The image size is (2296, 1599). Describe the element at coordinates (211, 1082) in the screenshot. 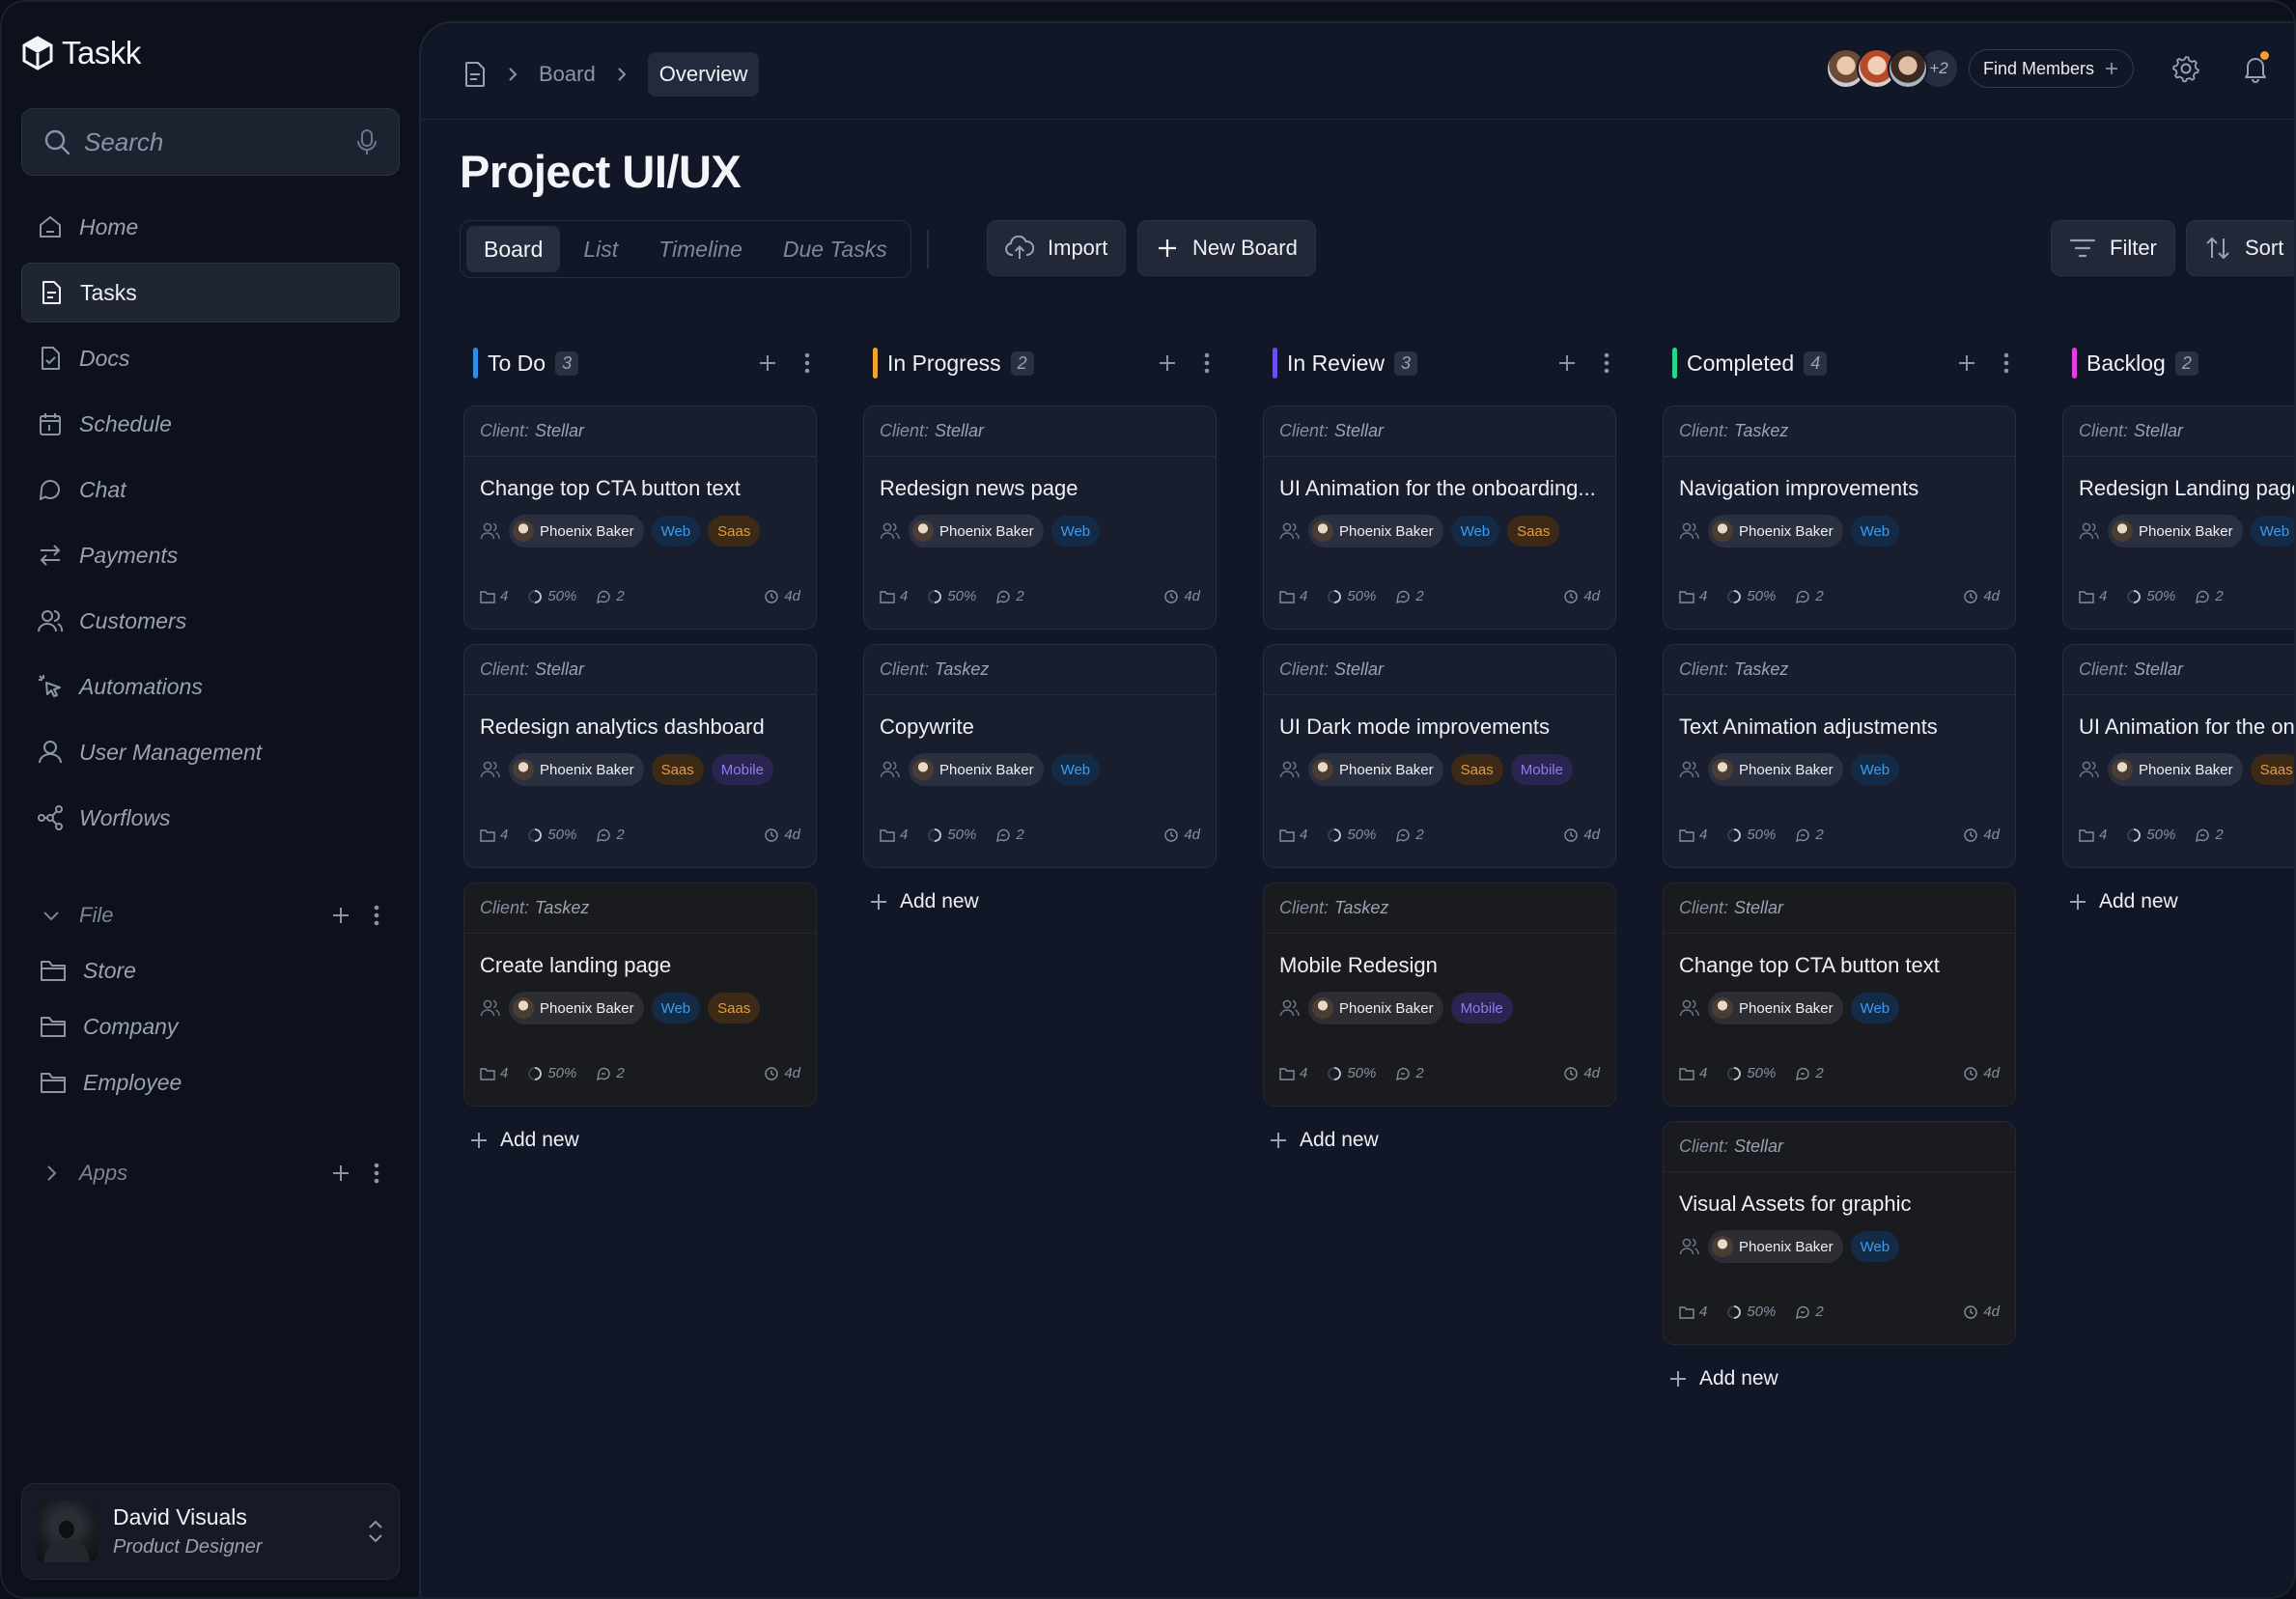

I see `folder-item: Employee` at that location.